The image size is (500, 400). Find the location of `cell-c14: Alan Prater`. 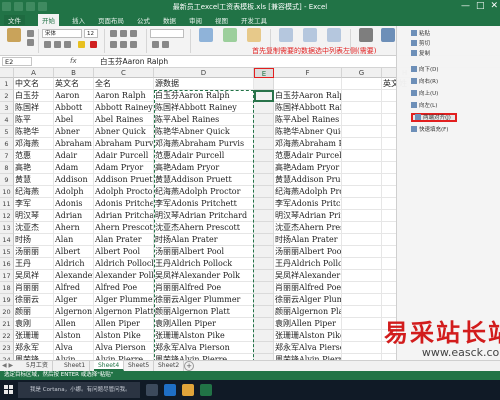

cell-c14: Alan Prater is located at coordinates (124, 240).